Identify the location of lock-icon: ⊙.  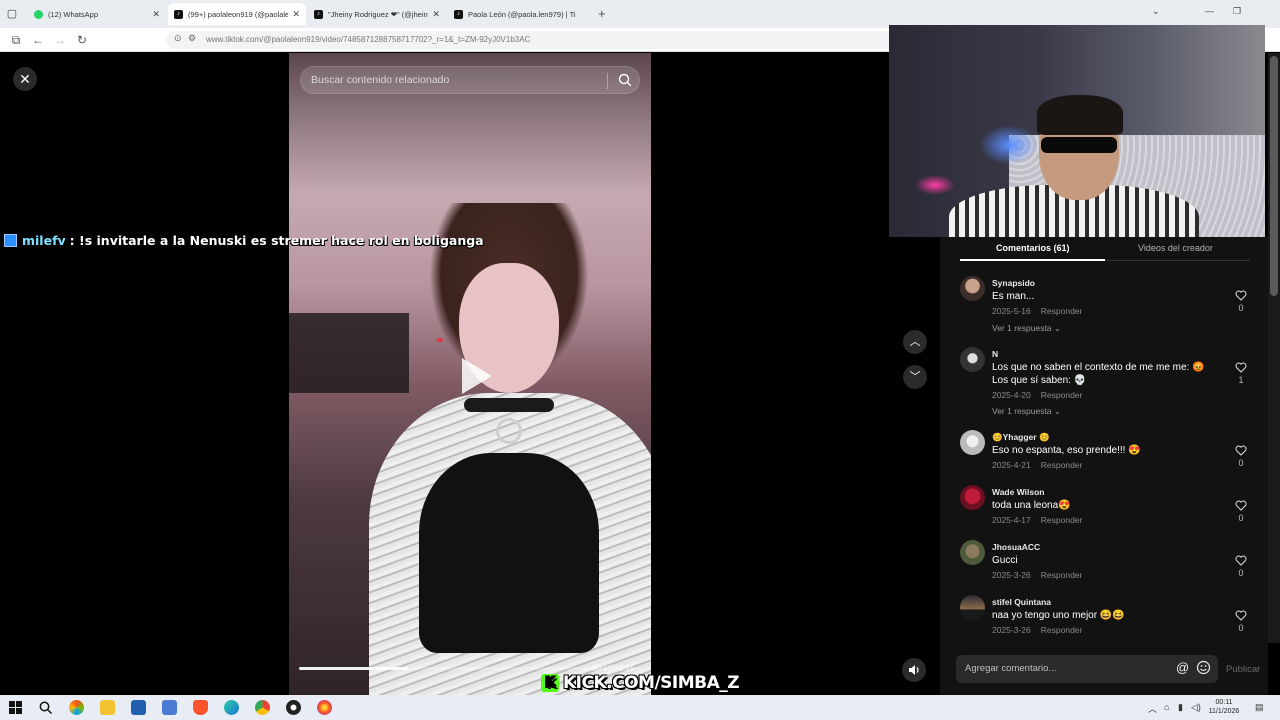
(178, 38).